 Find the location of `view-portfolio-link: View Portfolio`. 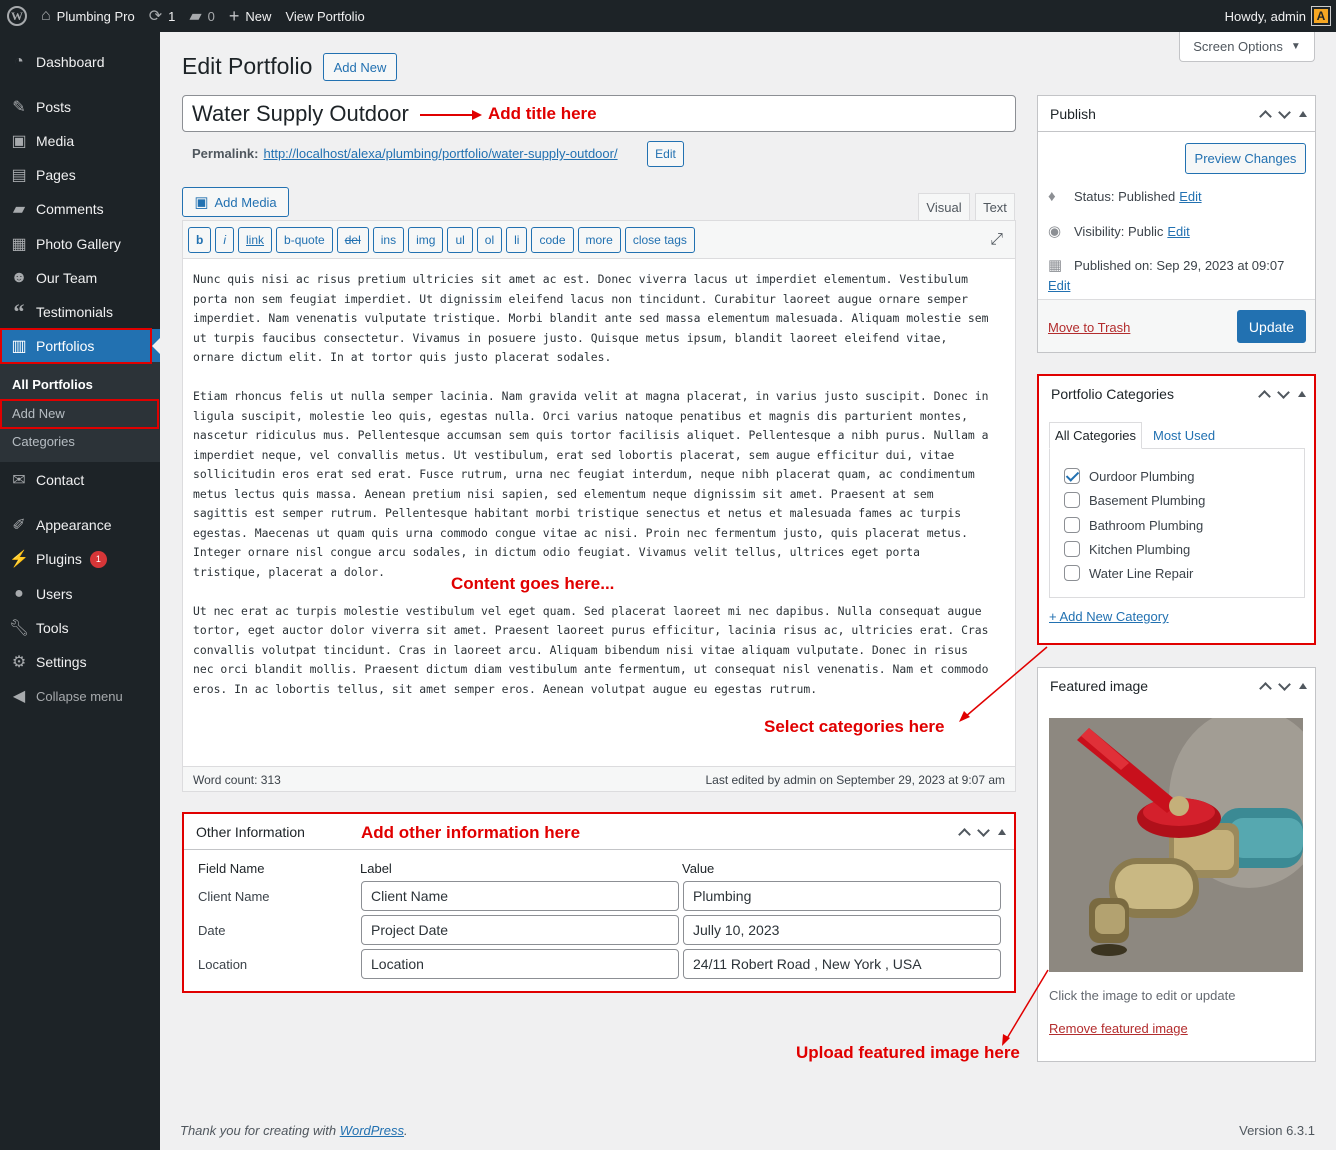

view-portfolio-link: View Portfolio is located at coordinates (324, 16).